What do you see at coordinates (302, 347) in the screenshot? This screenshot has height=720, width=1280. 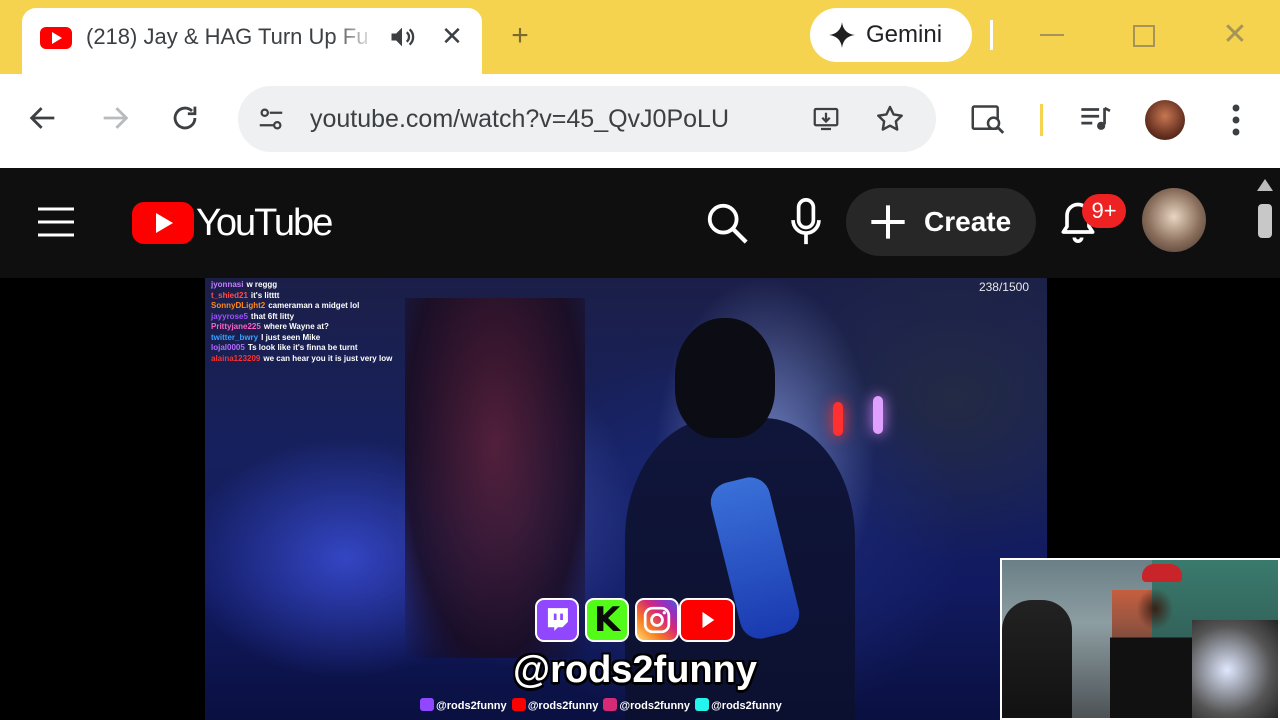 I see `chat-text: Ts look like it's finna be turnt` at bounding box center [302, 347].